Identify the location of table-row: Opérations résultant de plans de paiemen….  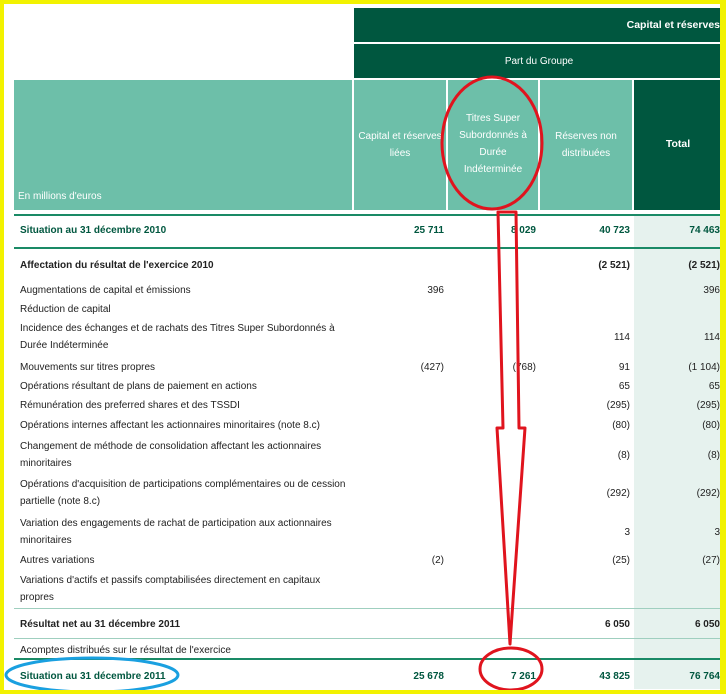
(362, 387).